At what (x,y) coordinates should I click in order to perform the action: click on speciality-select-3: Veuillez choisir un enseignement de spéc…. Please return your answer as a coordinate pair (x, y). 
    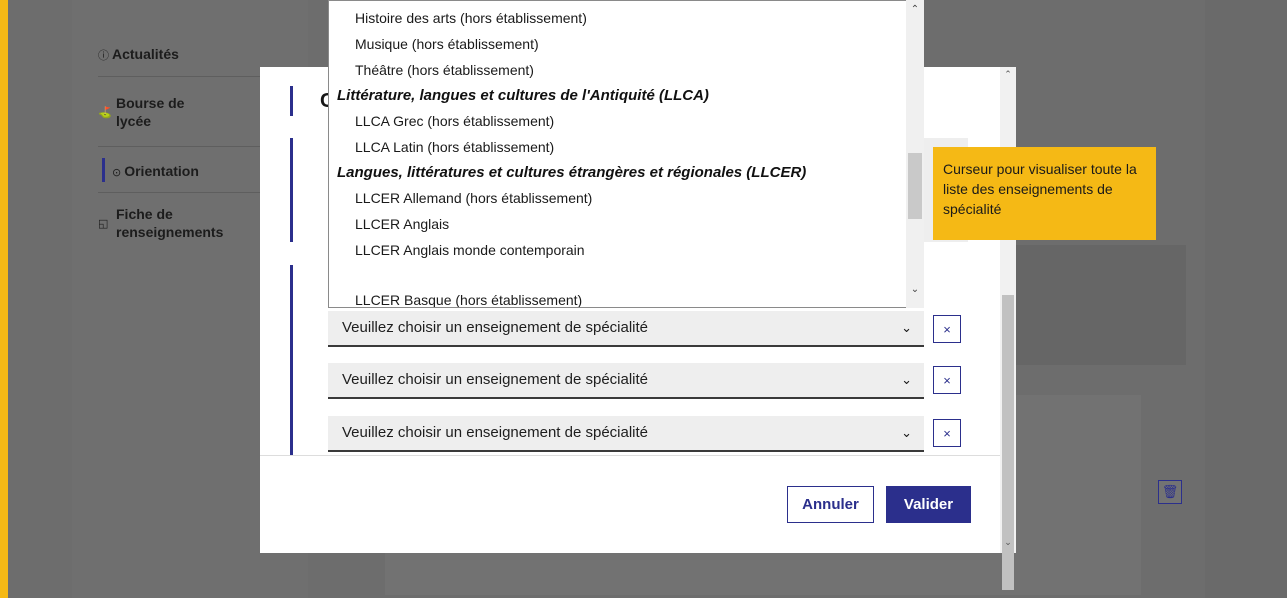
    Looking at the image, I should click on (626, 434).